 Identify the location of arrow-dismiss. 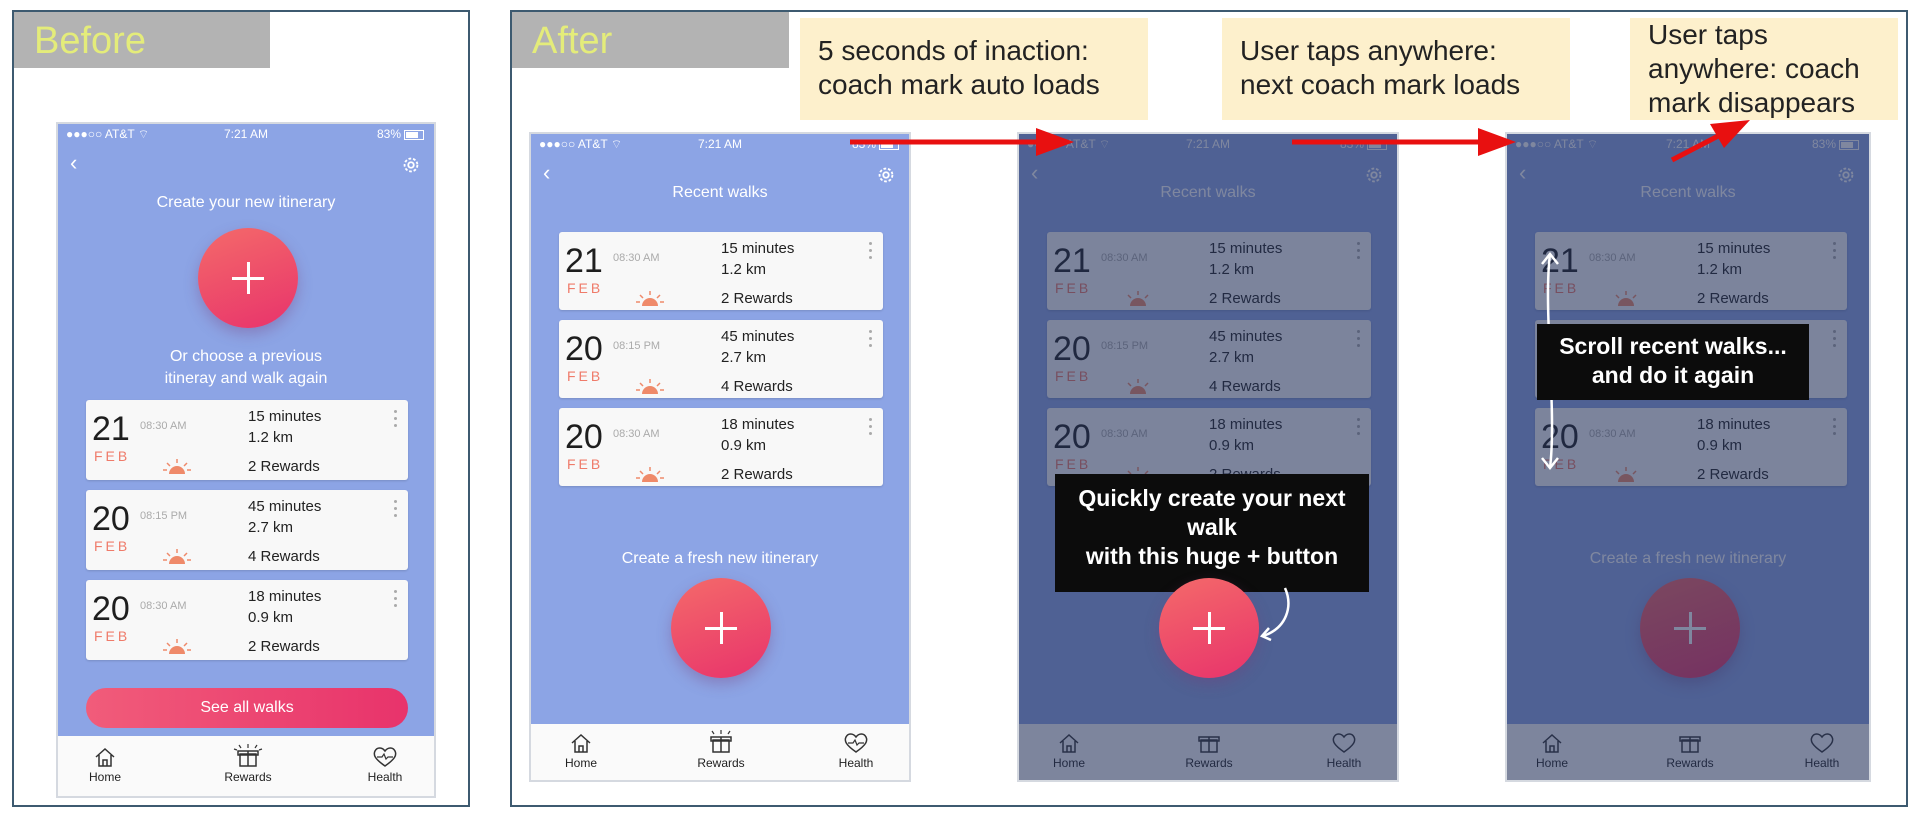
(1710, 141).